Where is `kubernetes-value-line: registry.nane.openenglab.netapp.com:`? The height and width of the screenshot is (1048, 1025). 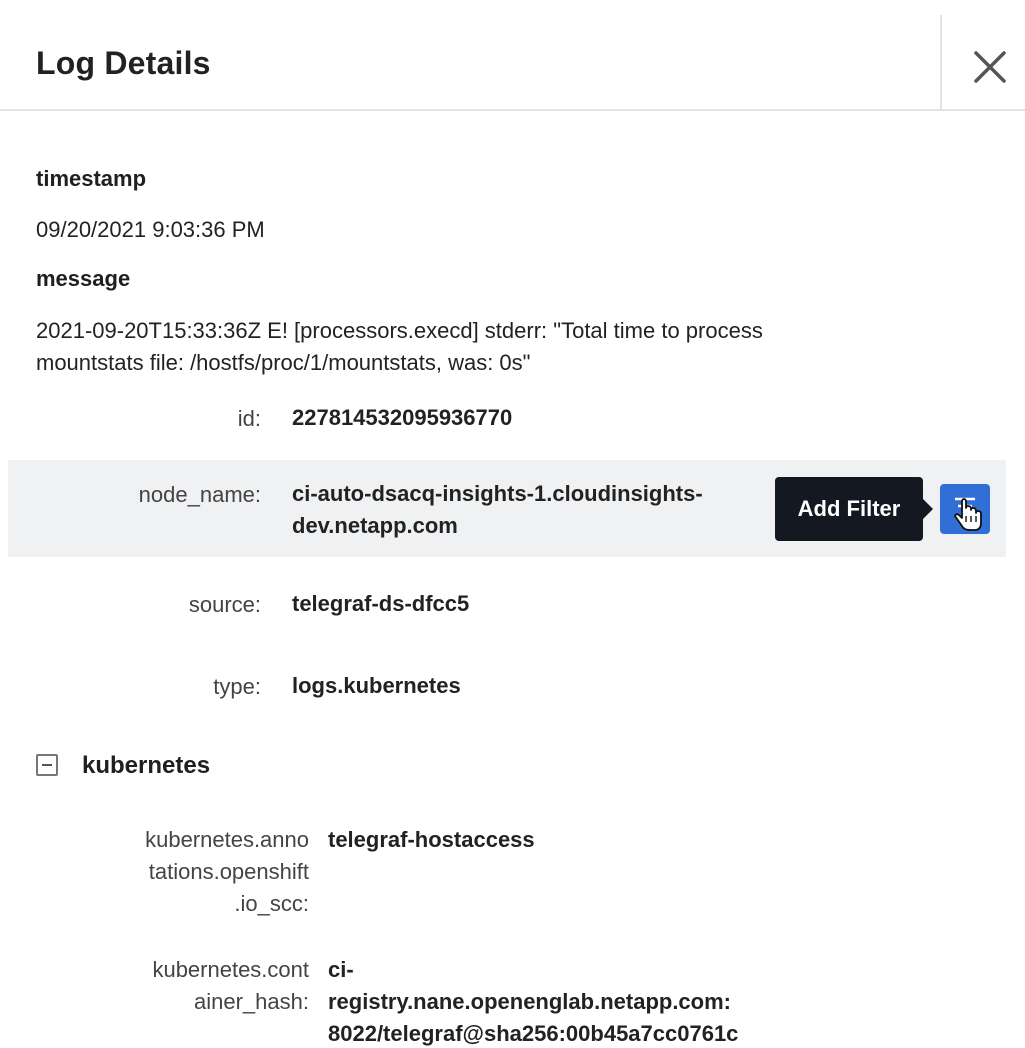
kubernetes-value-line: registry.nane.openenglab.netapp.com: is located at coordinates (529, 1001).